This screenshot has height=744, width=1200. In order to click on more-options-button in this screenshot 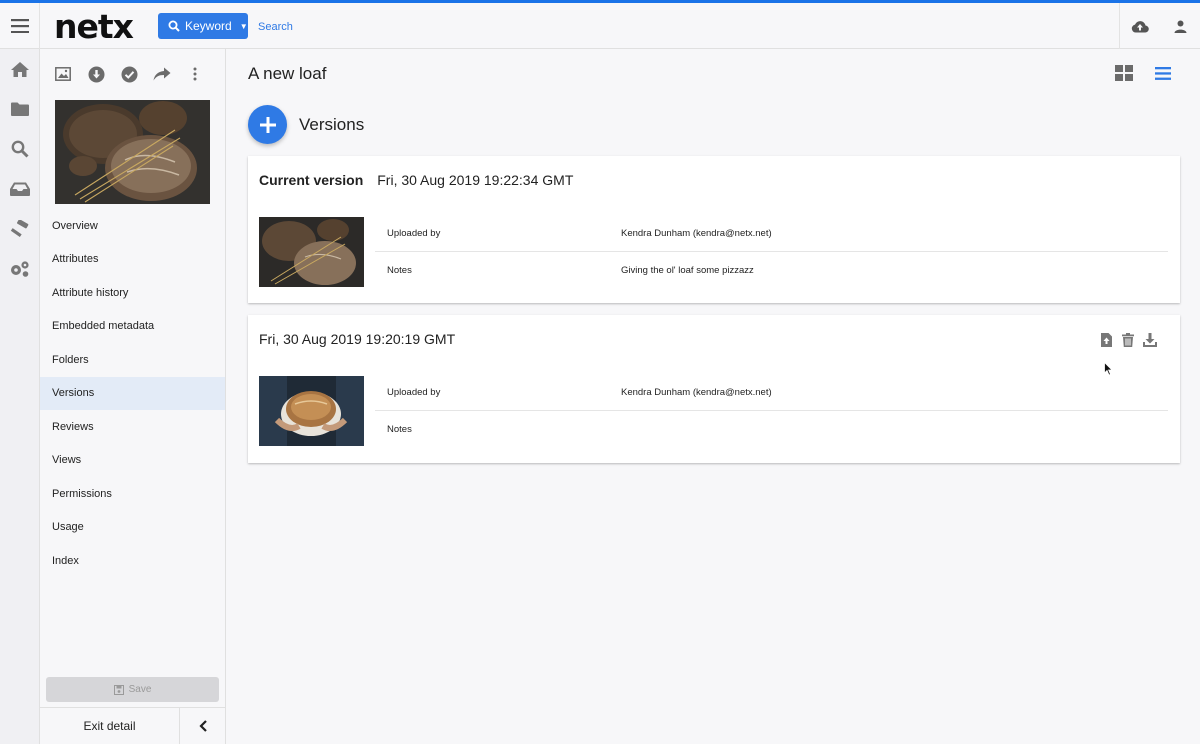, I will do `click(195, 74)`.